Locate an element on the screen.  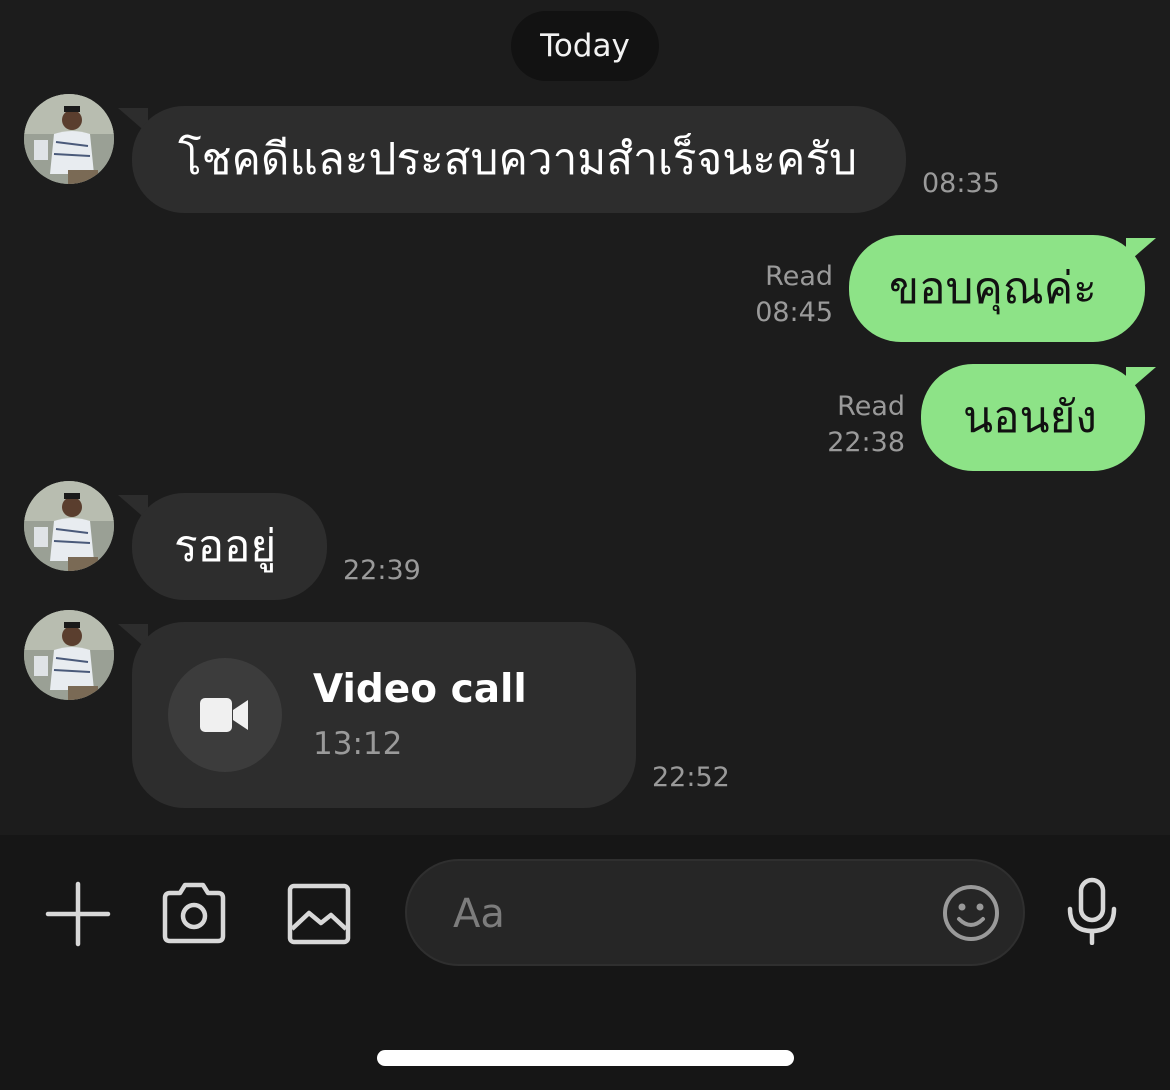
camera-icon is located at coordinates (194, 913).